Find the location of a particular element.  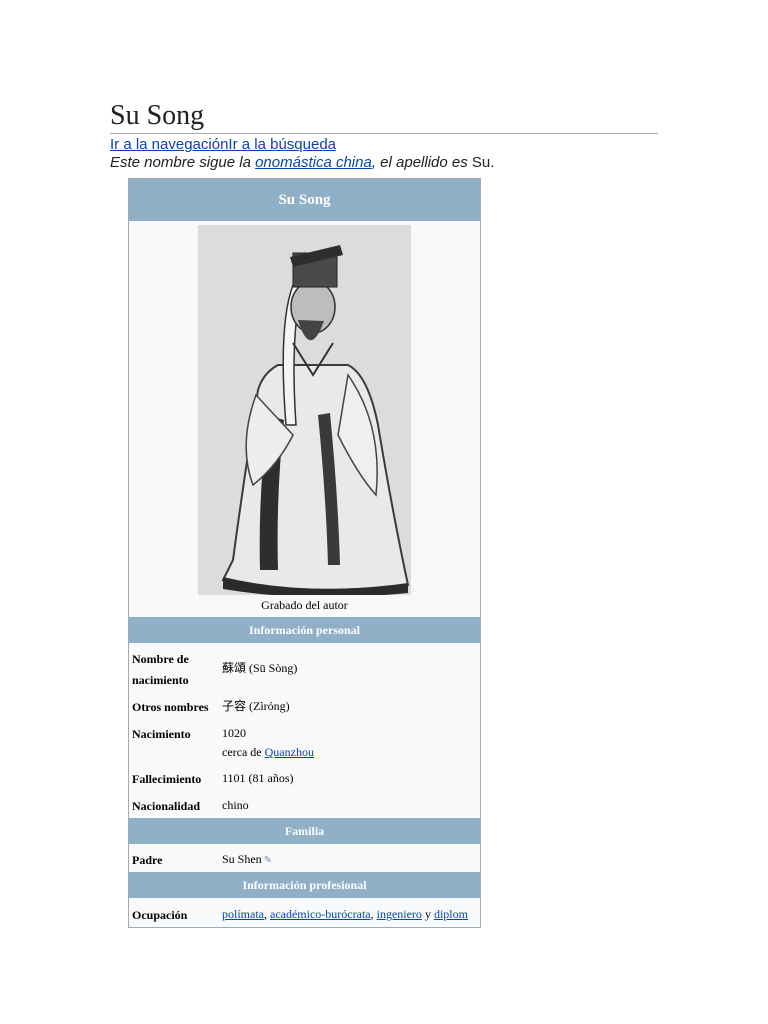

label-birth-name: Nombre de nacimiento is located at coordinates (160, 669).